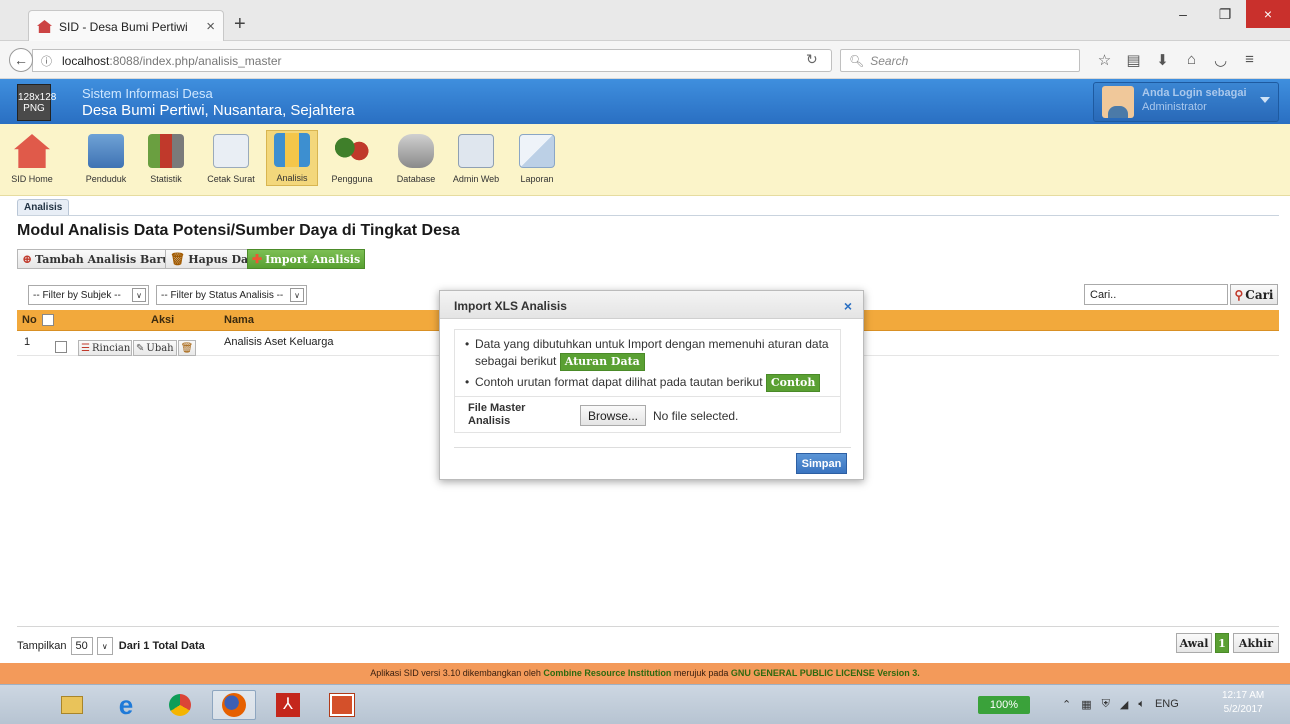 The height and width of the screenshot is (724, 1290). I want to click on chrome-icon, so click(180, 705).